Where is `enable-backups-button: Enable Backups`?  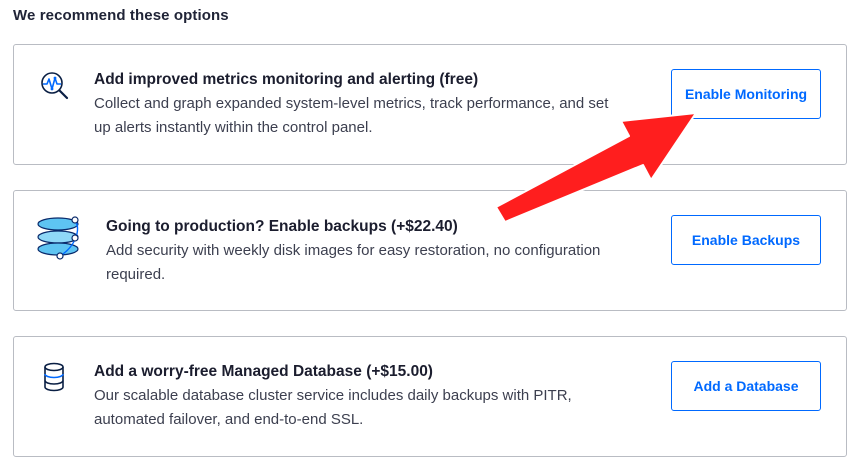 enable-backups-button: Enable Backups is located at coordinates (746, 240).